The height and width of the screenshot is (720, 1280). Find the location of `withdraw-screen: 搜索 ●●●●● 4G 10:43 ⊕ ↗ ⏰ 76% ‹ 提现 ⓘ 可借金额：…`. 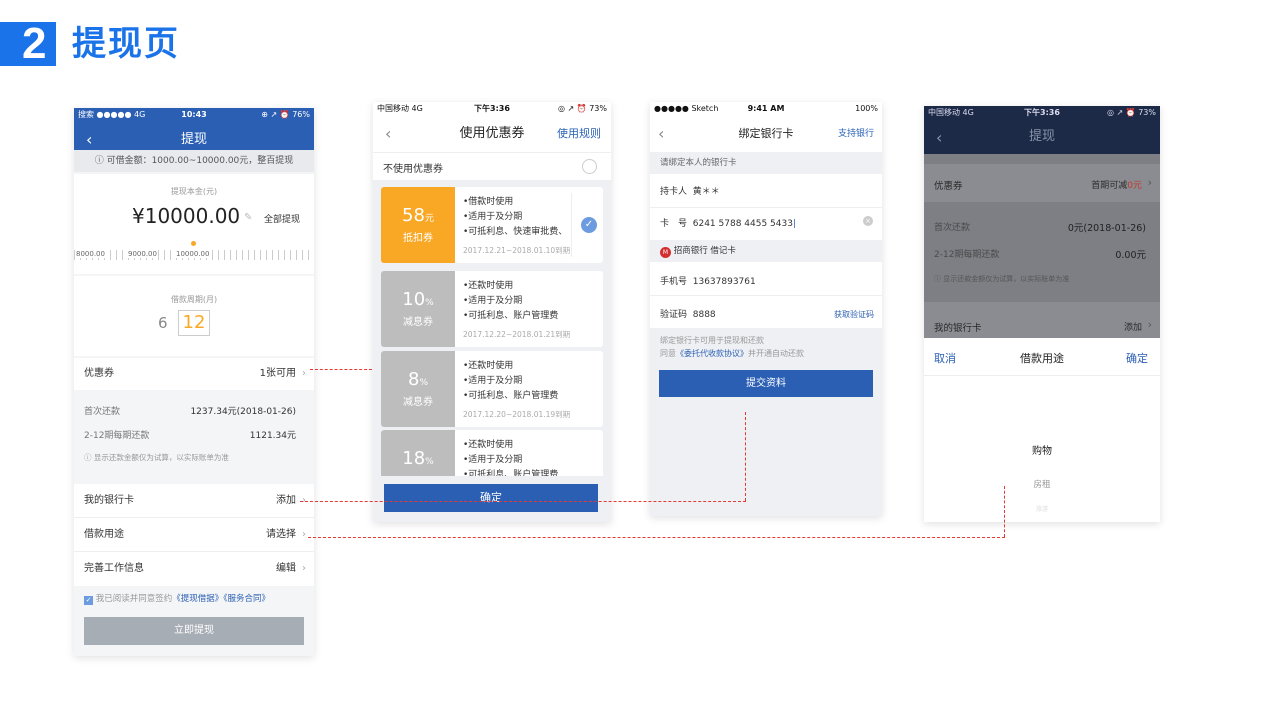

withdraw-screen: 搜索 ●●●●● 4G 10:43 ⊕ ↗ ⏰ 76% ‹ 提现 ⓘ 可借金额：… is located at coordinates (194, 382).